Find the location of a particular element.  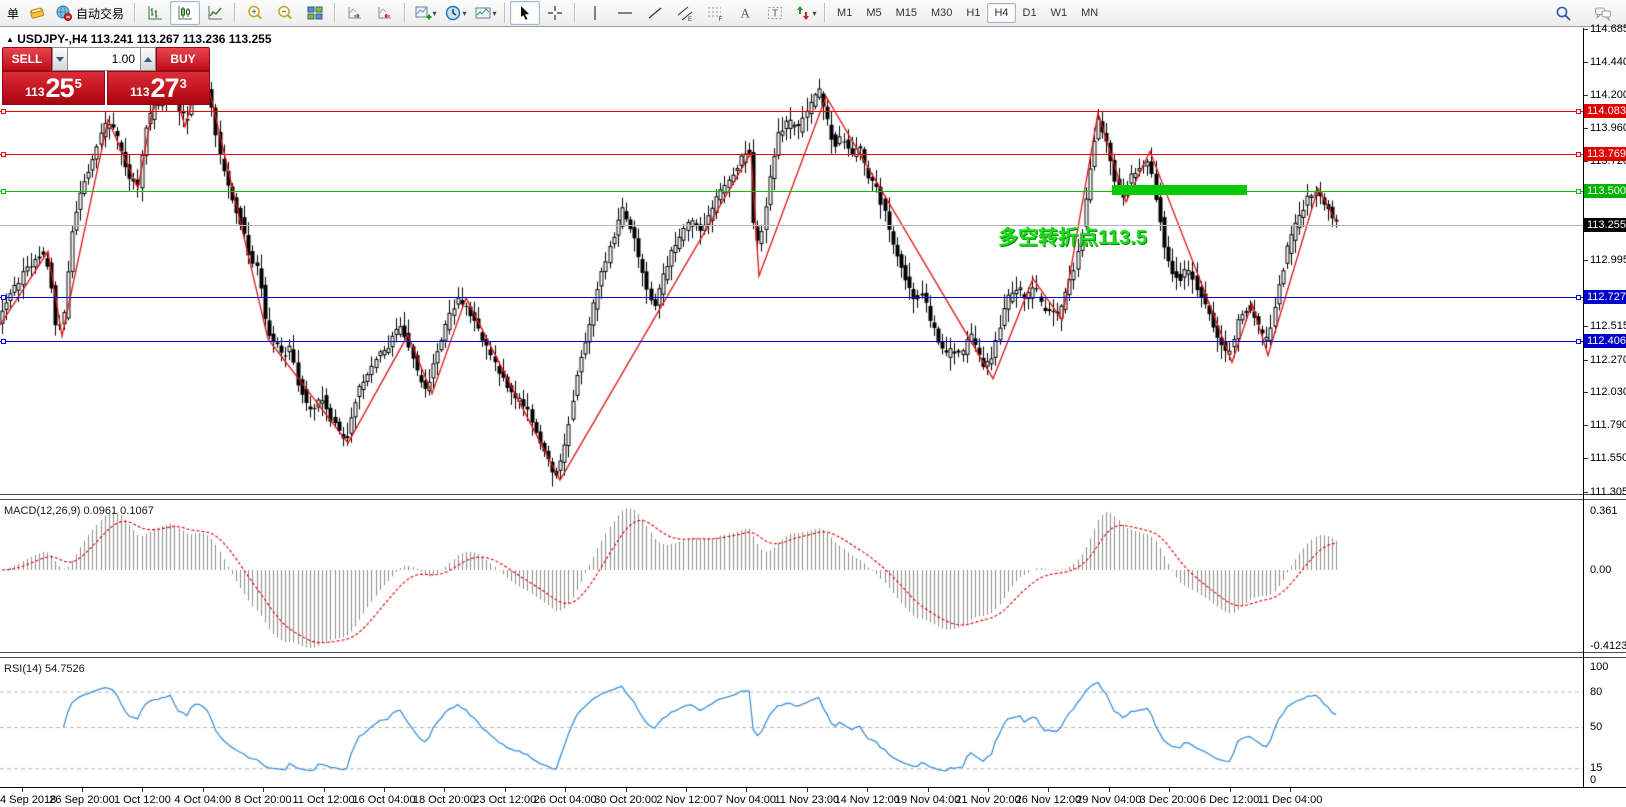

toolbar-group-zoom is located at coordinates (285, 13).